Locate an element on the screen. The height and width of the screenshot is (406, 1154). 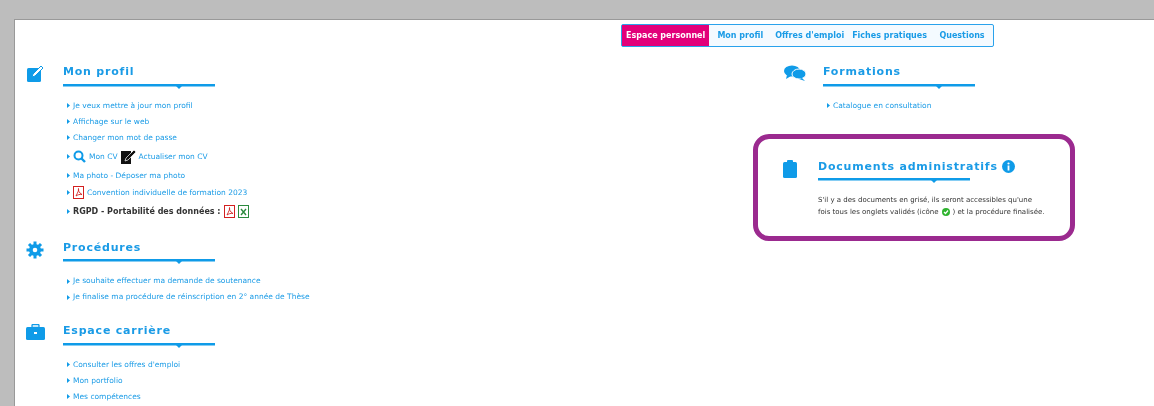
nav-tab: Mon profil is located at coordinates (740, 35).